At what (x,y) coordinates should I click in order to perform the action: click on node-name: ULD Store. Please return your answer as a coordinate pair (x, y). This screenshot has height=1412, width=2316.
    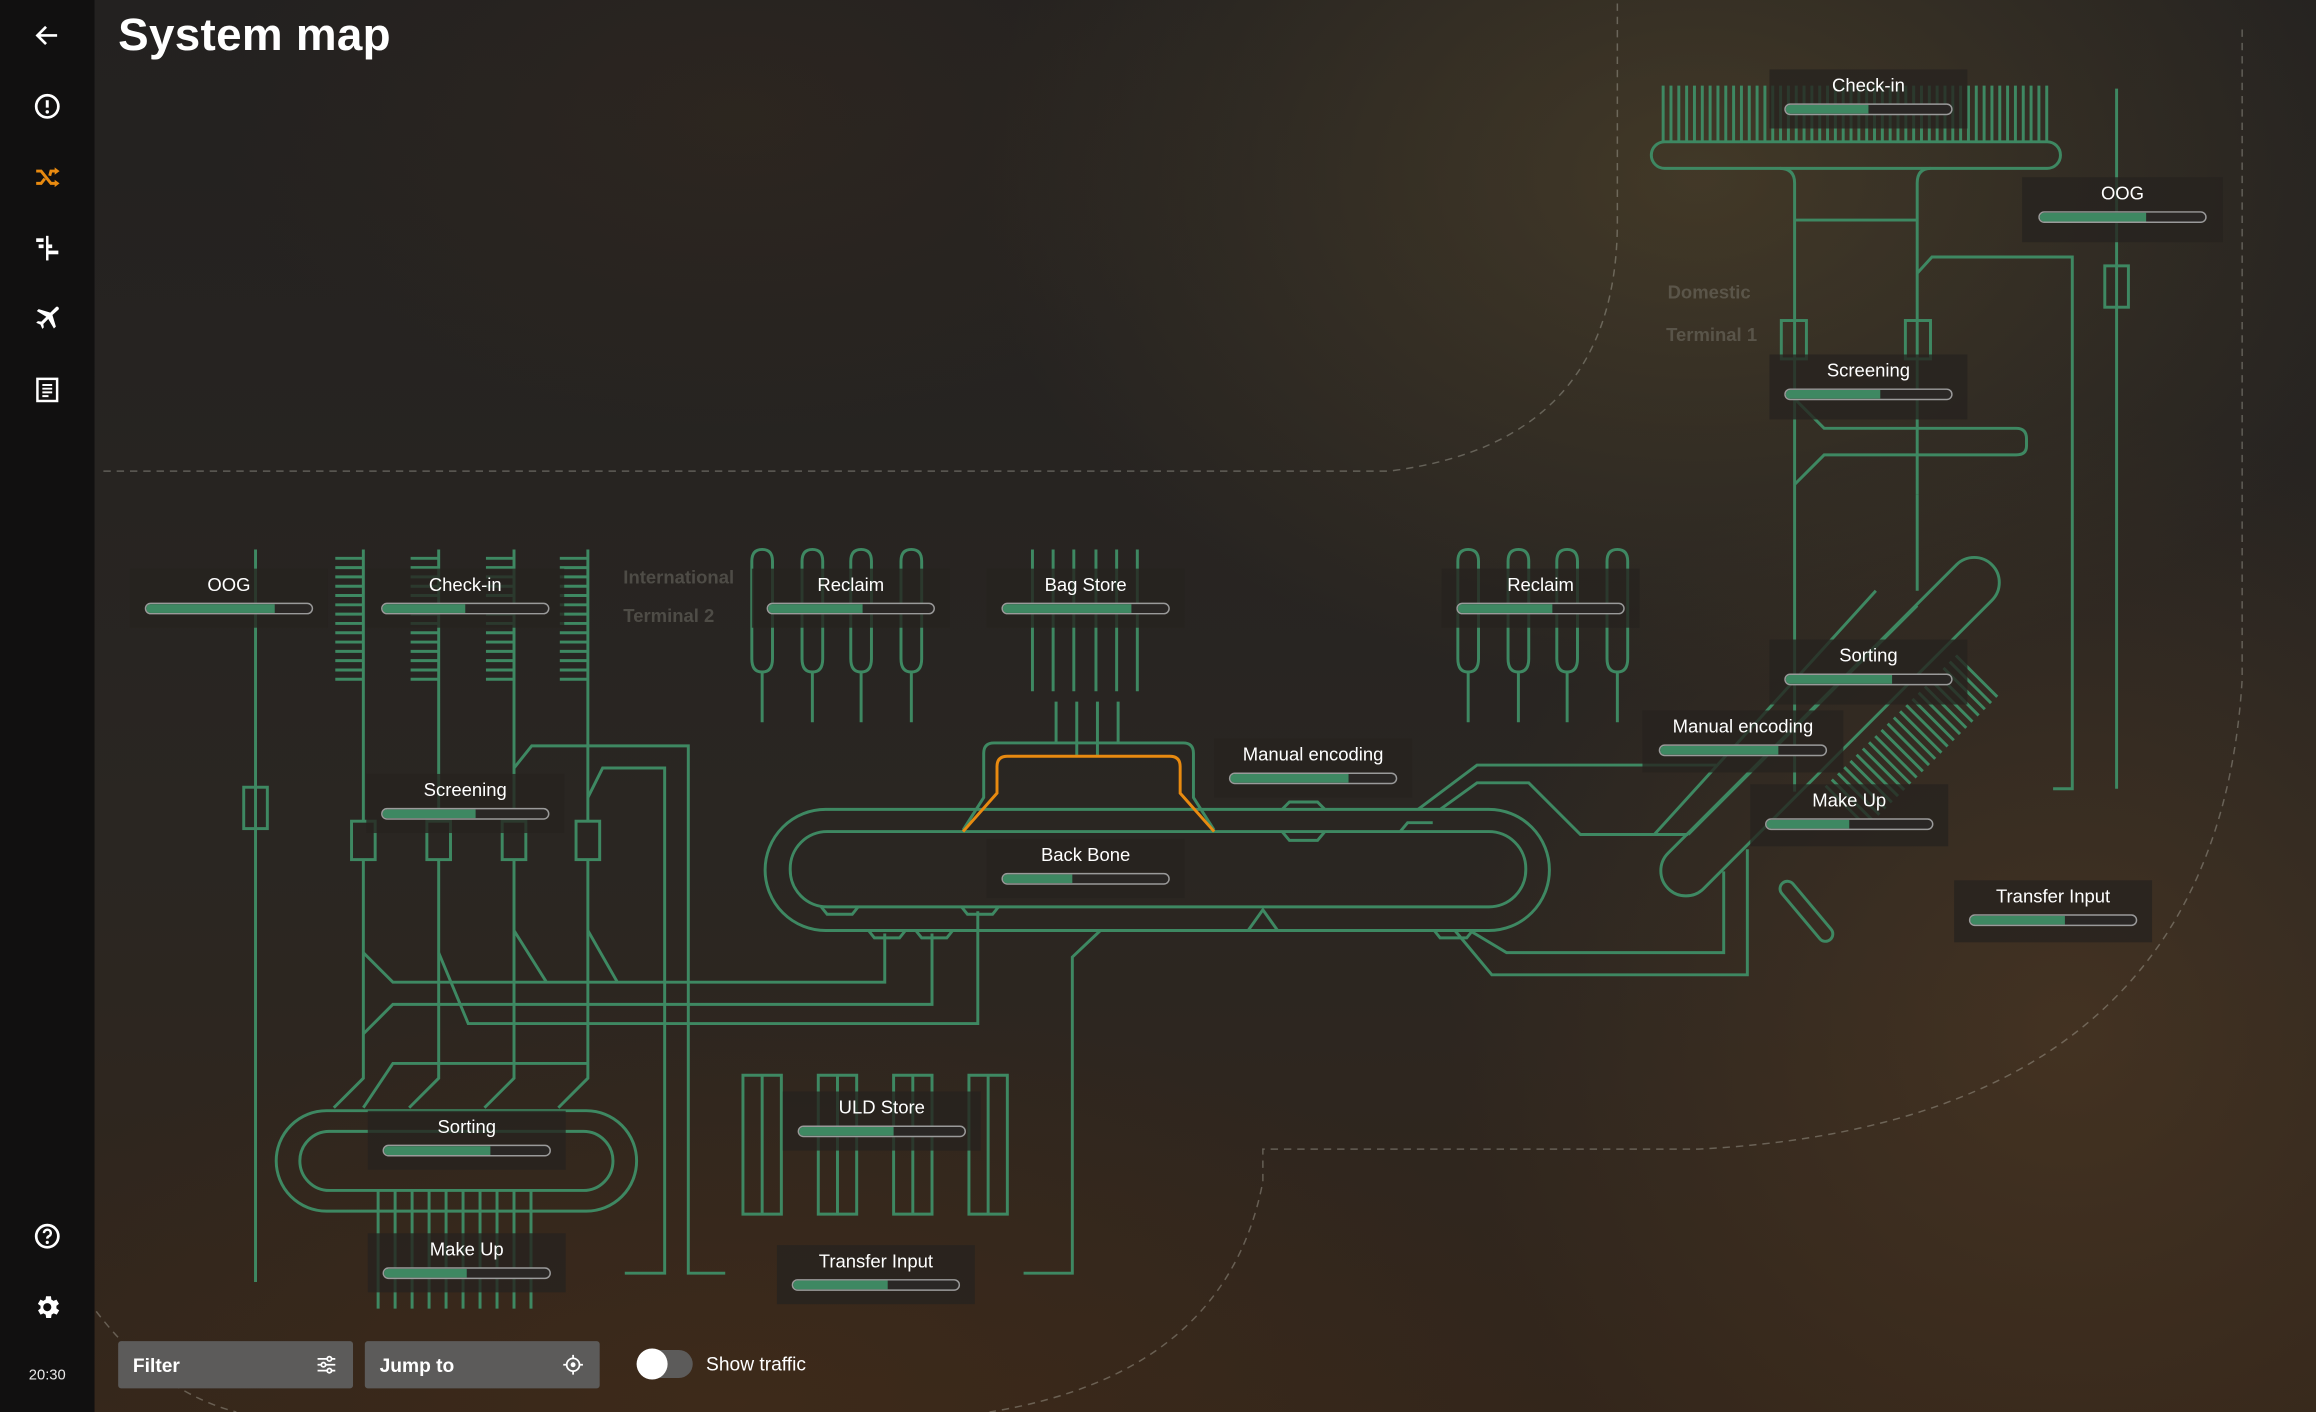
    Looking at the image, I should click on (881, 1108).